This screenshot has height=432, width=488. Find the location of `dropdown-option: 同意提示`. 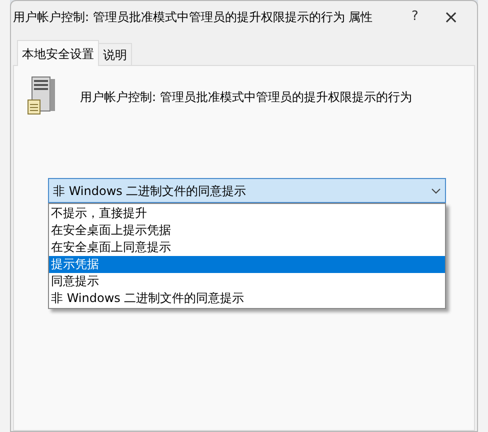

dropdown-option: 同意提示 is located at coordinates (247, 281).